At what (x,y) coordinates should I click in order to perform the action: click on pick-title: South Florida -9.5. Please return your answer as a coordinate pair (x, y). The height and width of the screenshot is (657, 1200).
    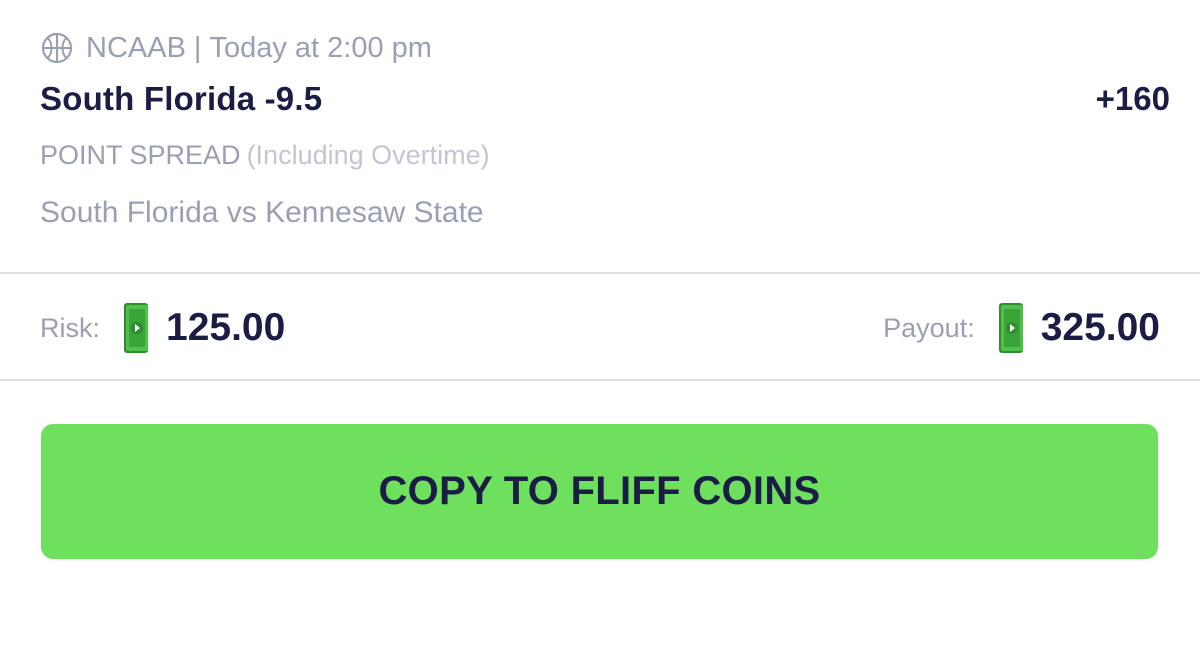
    Looking at the image, I should click on (181, 98).